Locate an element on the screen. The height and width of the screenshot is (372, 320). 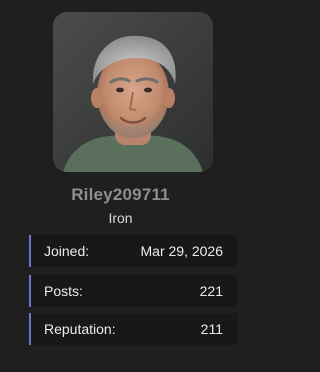
stat-value-posts: 221 is located at coordinates (211, 291).